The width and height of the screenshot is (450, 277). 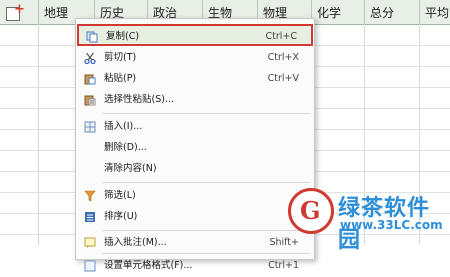 What do you see at coordinates (92, 37) in the screenshot?
I see `copy-icon` at bounding box center [92, 37].